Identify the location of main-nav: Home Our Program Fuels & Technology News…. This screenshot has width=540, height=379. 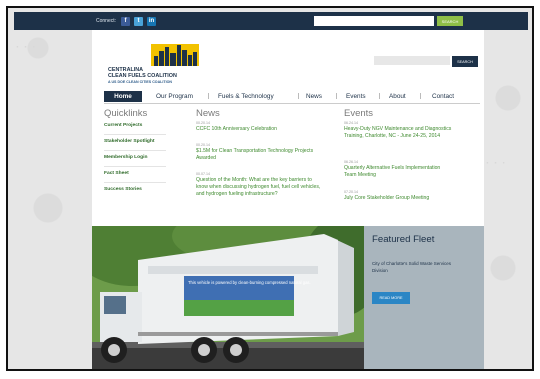
(292, 96).